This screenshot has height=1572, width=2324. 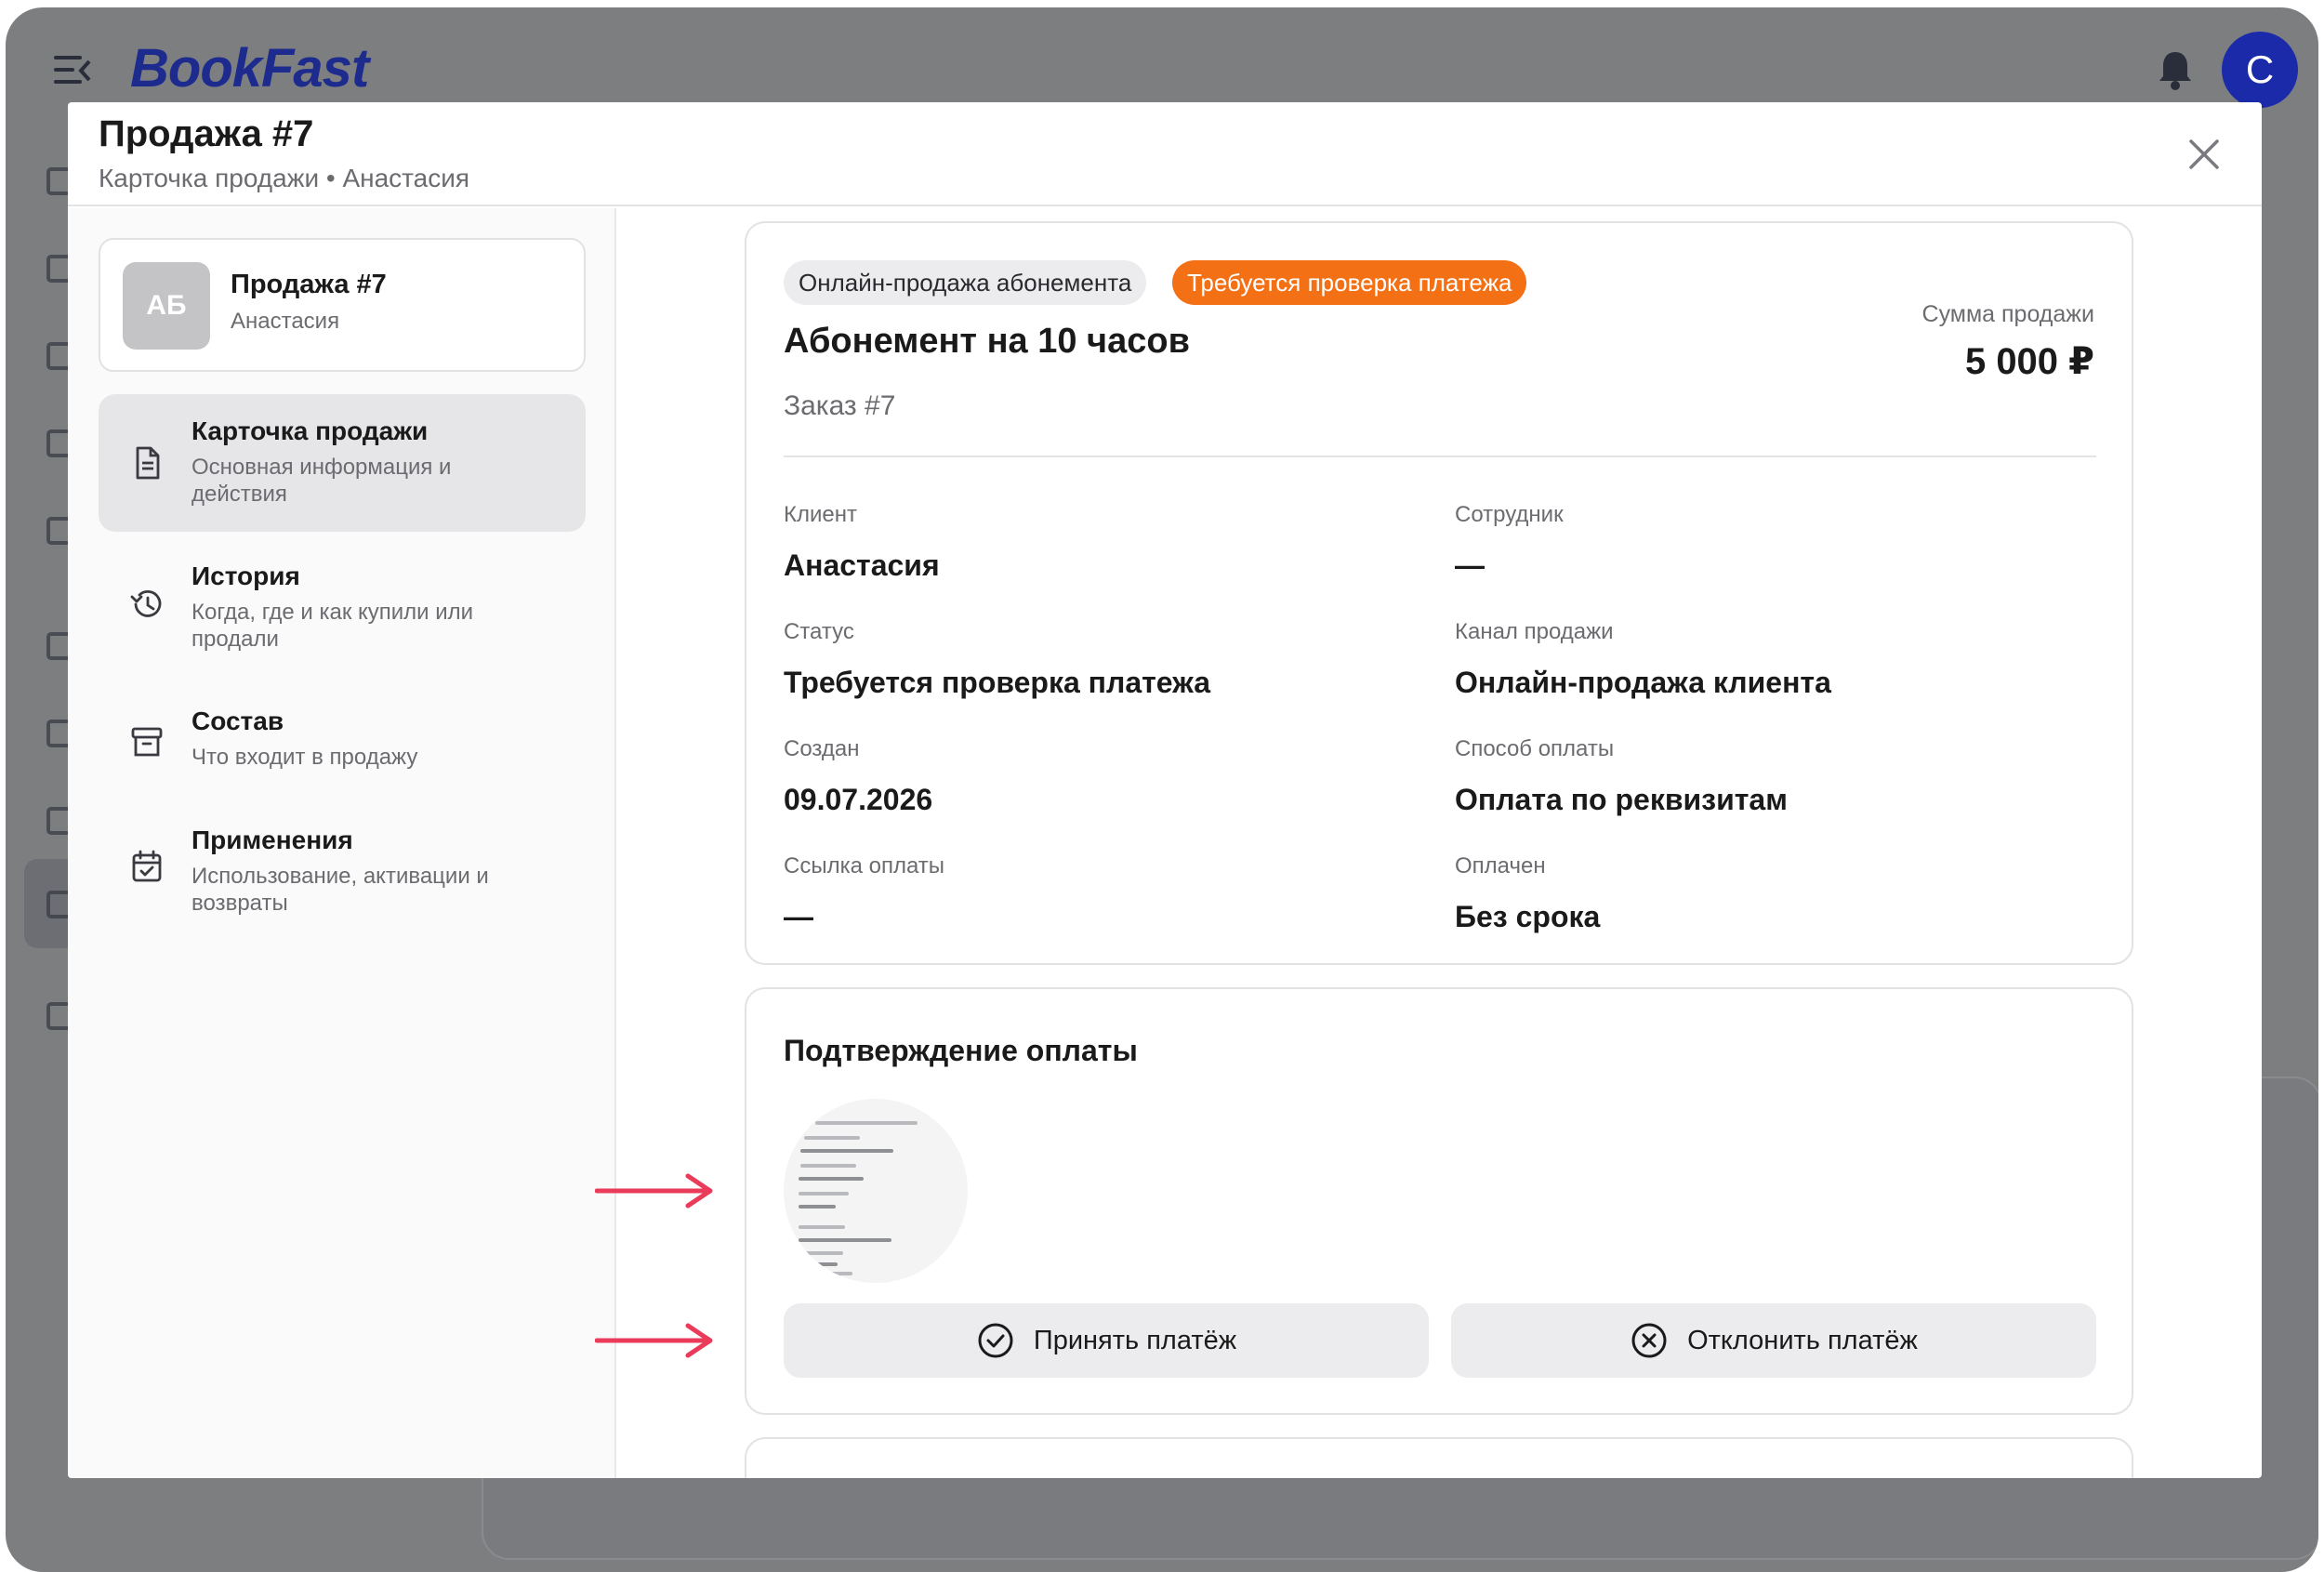 What do you see at coordinates (876, 1191) in the screenshot?
I see `payment-receipt-thumbnail` at bounding box center [876, 1191].